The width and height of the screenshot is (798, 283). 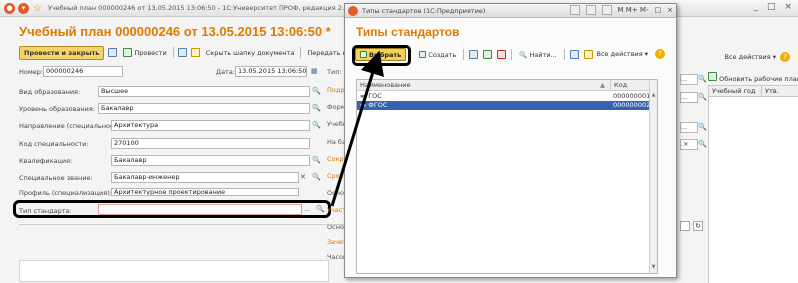 I want to click on sort-arrow-icon: ▲, so click(x=602, y=85).